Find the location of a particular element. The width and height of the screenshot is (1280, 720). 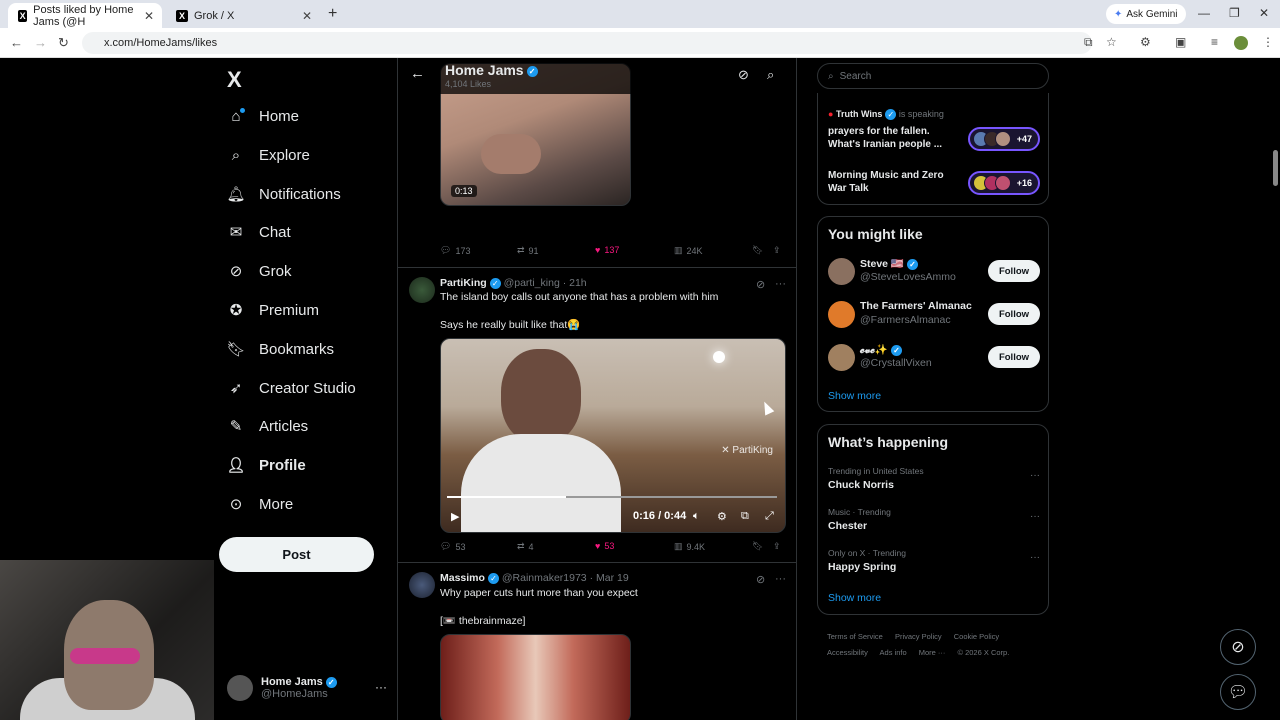

footer-link-privacy: Privacy Policy is located at coordinates (918, 636).